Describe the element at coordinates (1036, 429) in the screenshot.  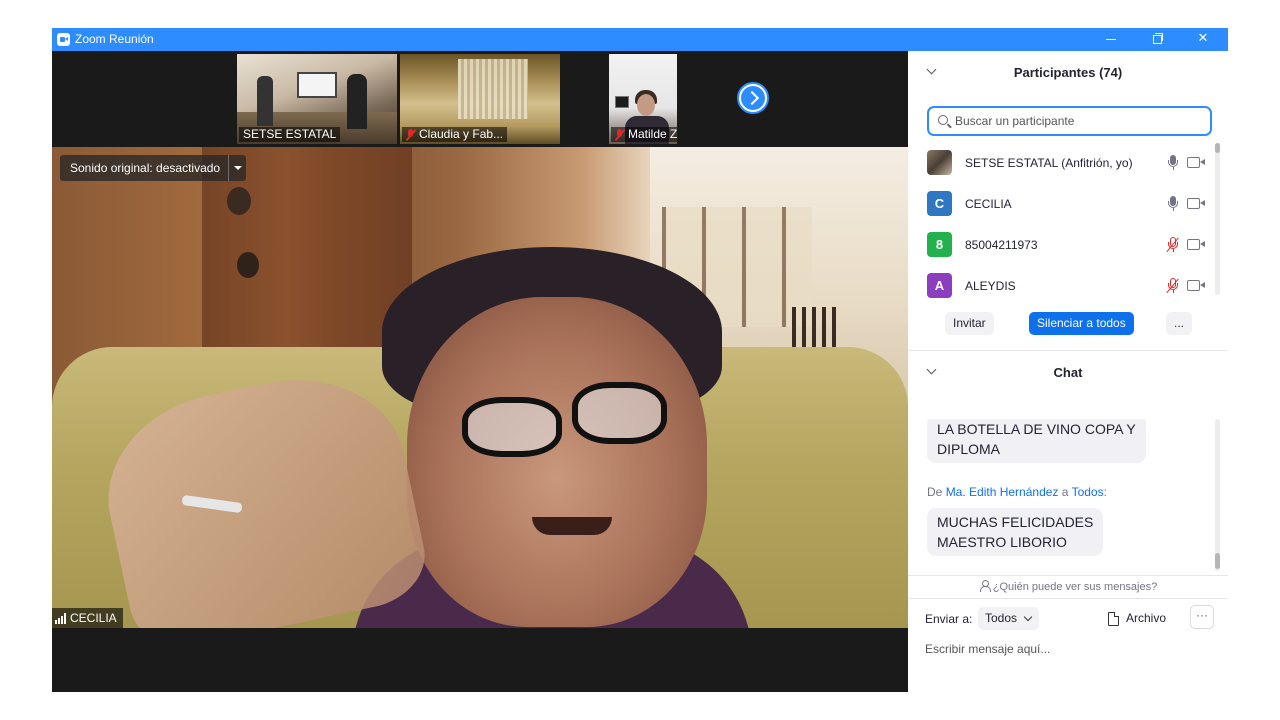
I see `chat-message-text: LA BOTELLA DE VINO COPA Y` at that location.